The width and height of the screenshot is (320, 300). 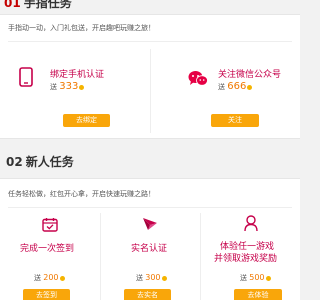 What do you see at coordinates (246, 259) in the screenshot?
I see `task-title-try-game-line2: 并领取游戏奖励` at bounding box center [246, 259].